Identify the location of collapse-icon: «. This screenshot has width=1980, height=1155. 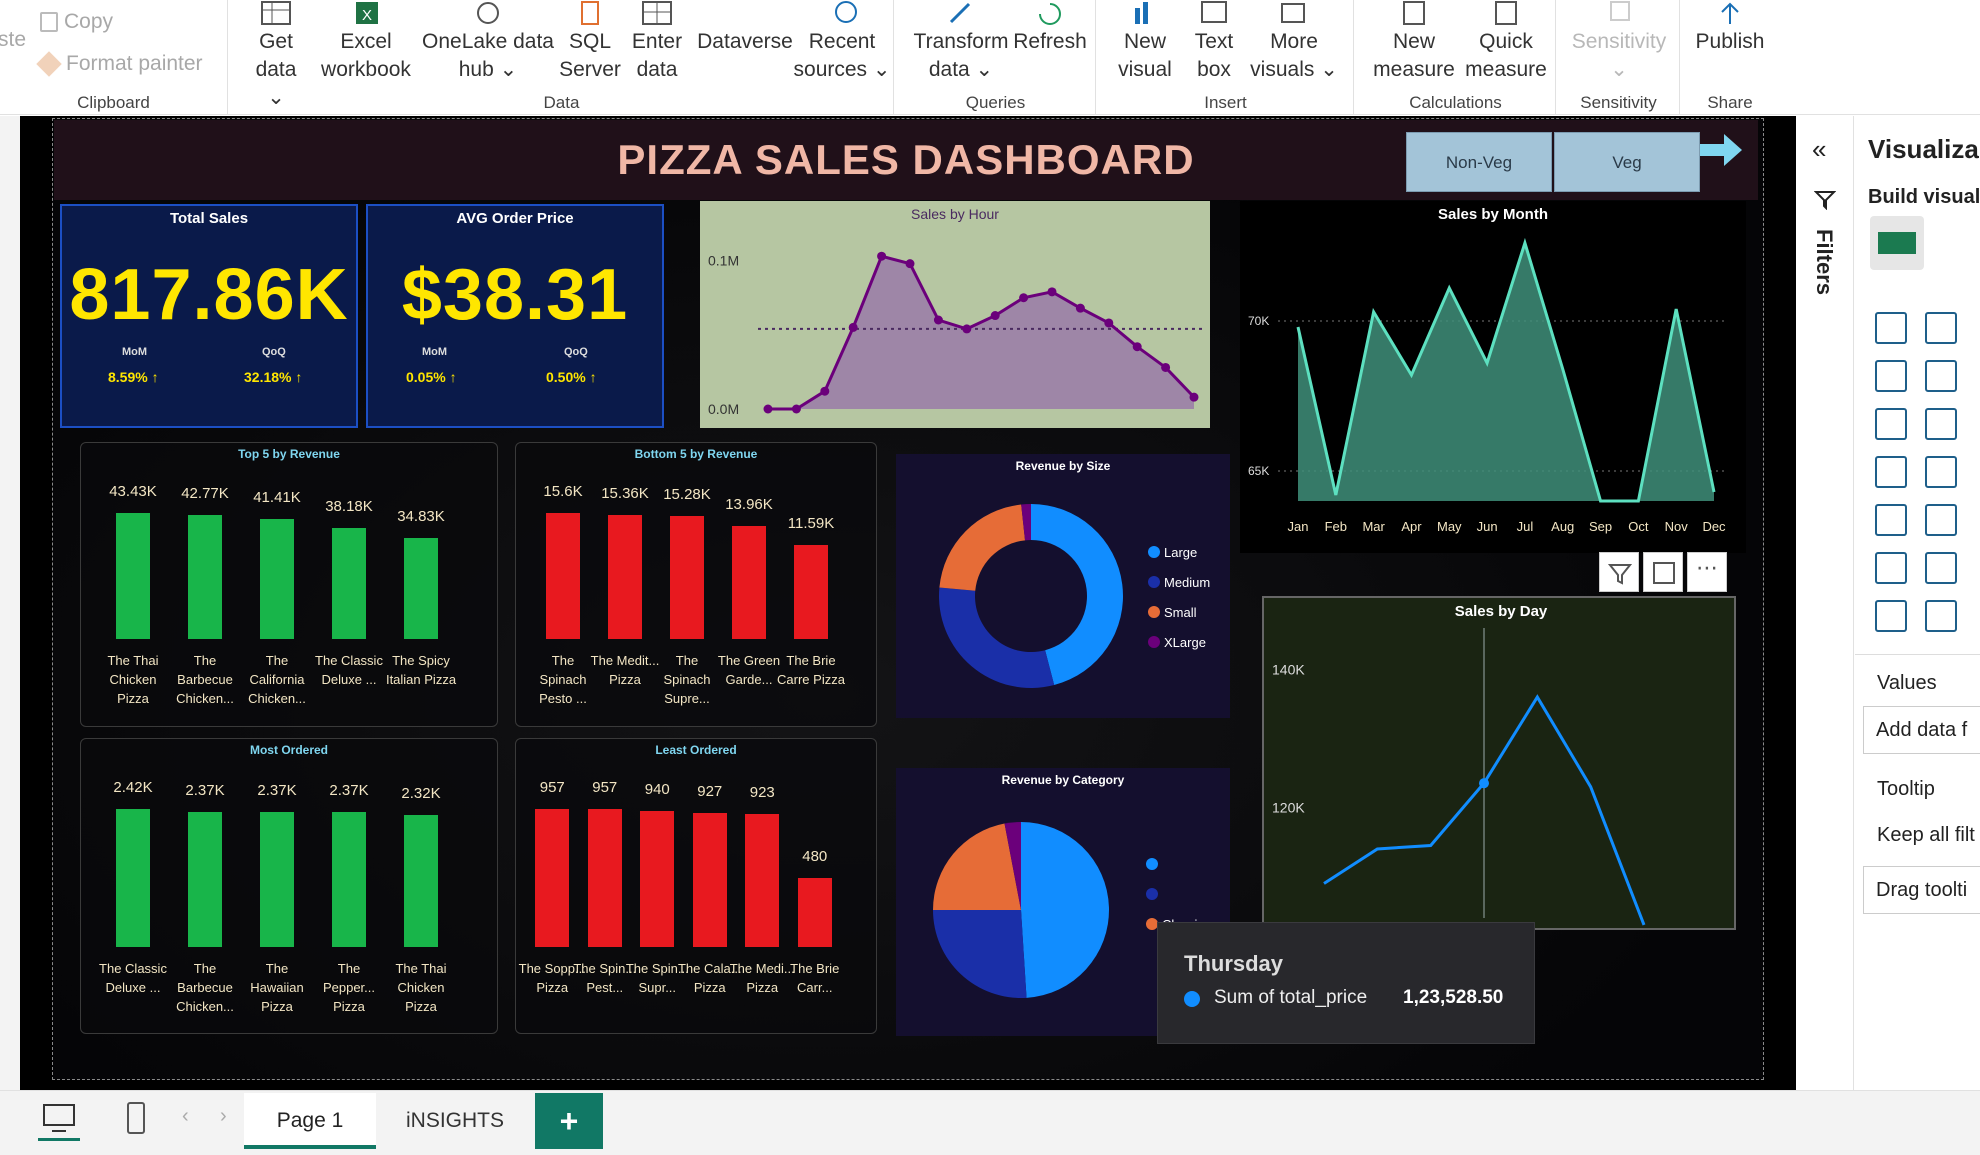
(1819, 149).